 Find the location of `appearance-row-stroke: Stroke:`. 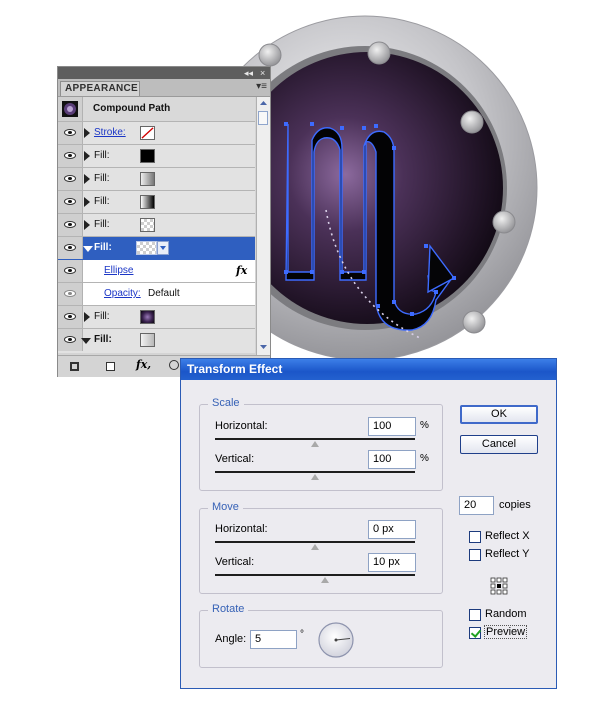

appearance-row-stroke: Stroke: is located at coordinates (156, 133).